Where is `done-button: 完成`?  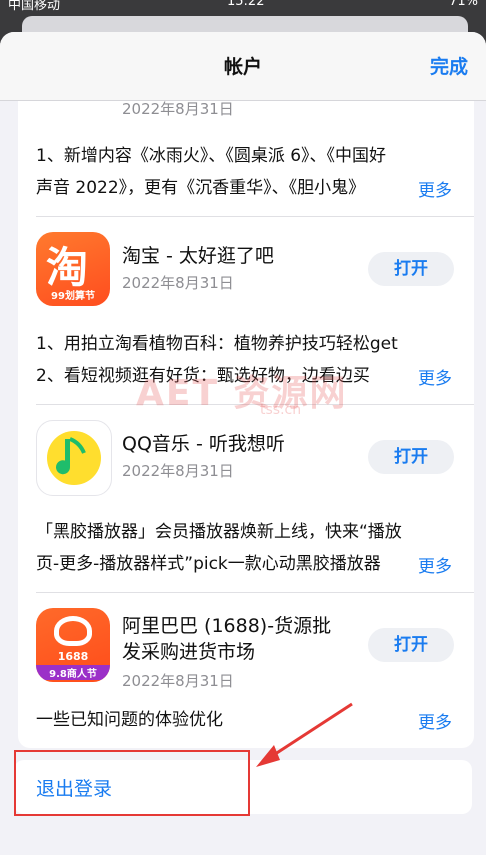 done-button: 完成 is located at coordinates (449, 65).